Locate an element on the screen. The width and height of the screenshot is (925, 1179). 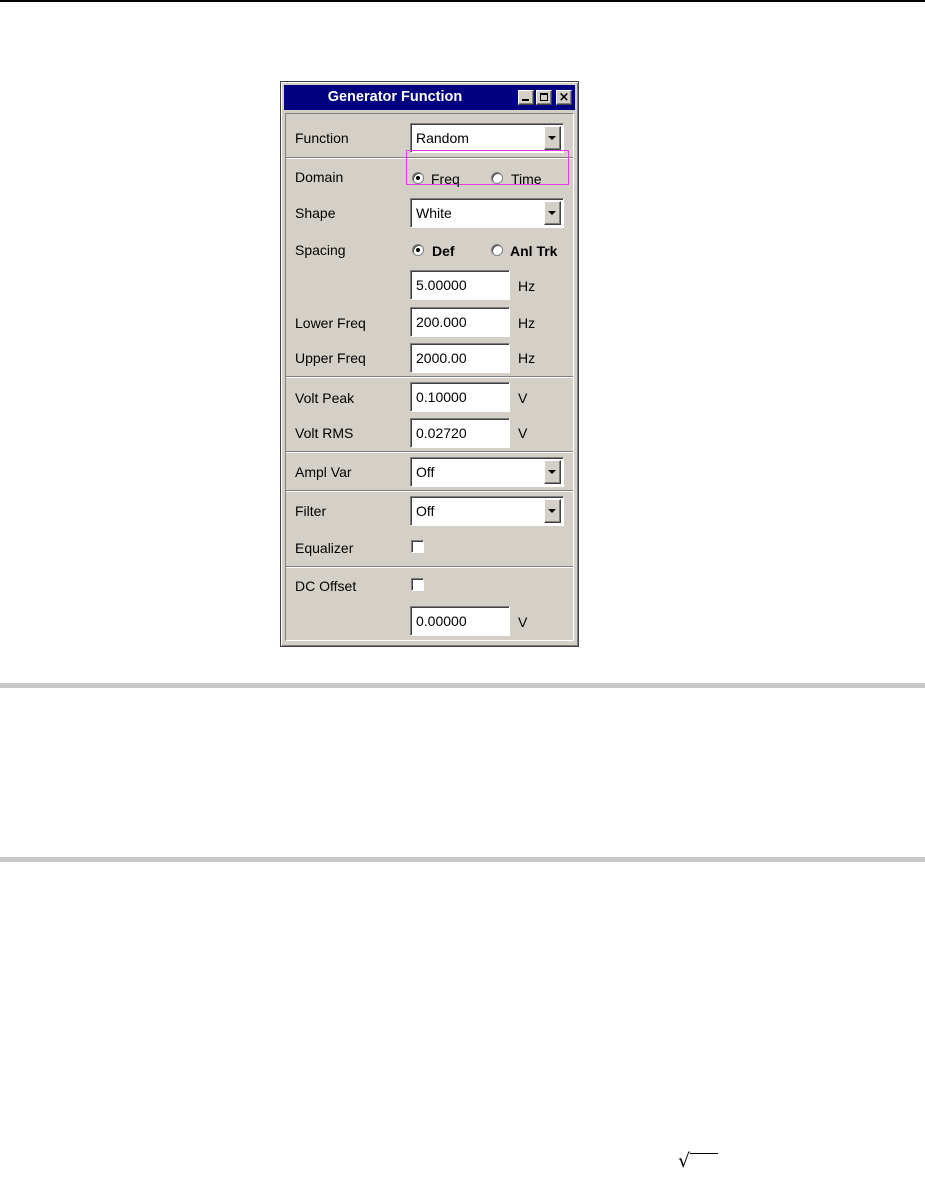
spacing-unit: Hz is located at coordinates (527, 286).